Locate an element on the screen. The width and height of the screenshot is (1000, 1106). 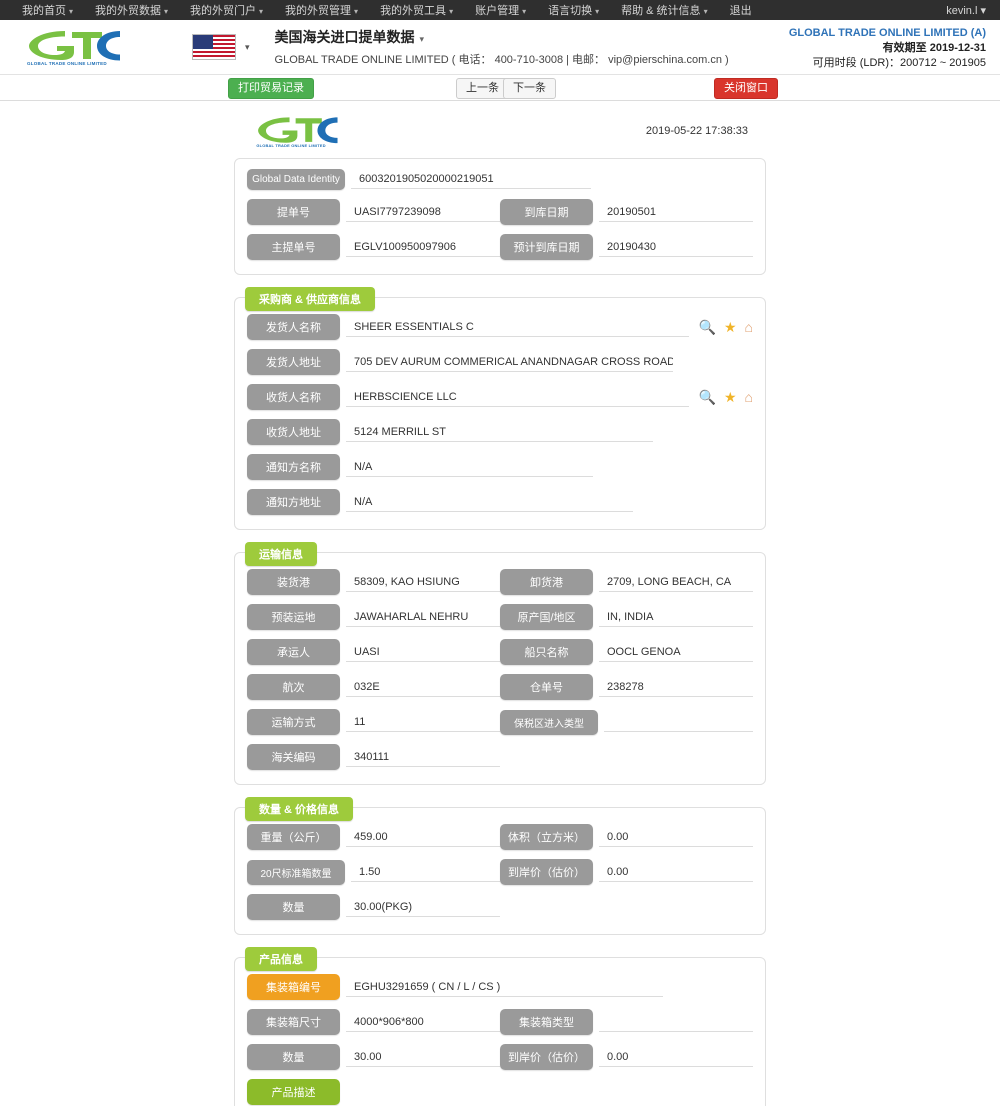
notify-address-row: 通知方地址 N/A is located at coordinates (500, 502).